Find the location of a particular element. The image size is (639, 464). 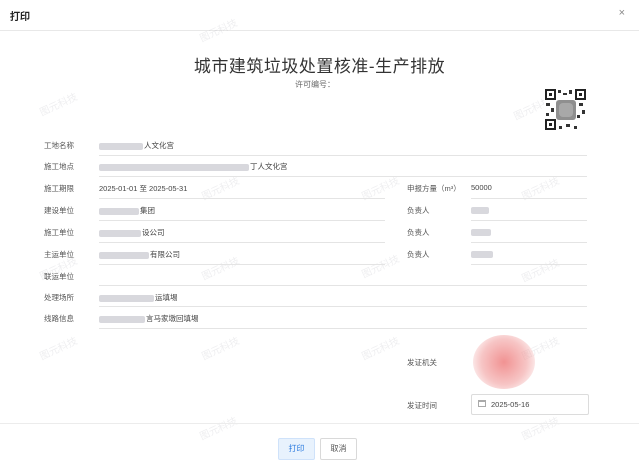

construction-period-value: 2025-01-01 至 2025-05-31 is located at coordinates (143, 188).